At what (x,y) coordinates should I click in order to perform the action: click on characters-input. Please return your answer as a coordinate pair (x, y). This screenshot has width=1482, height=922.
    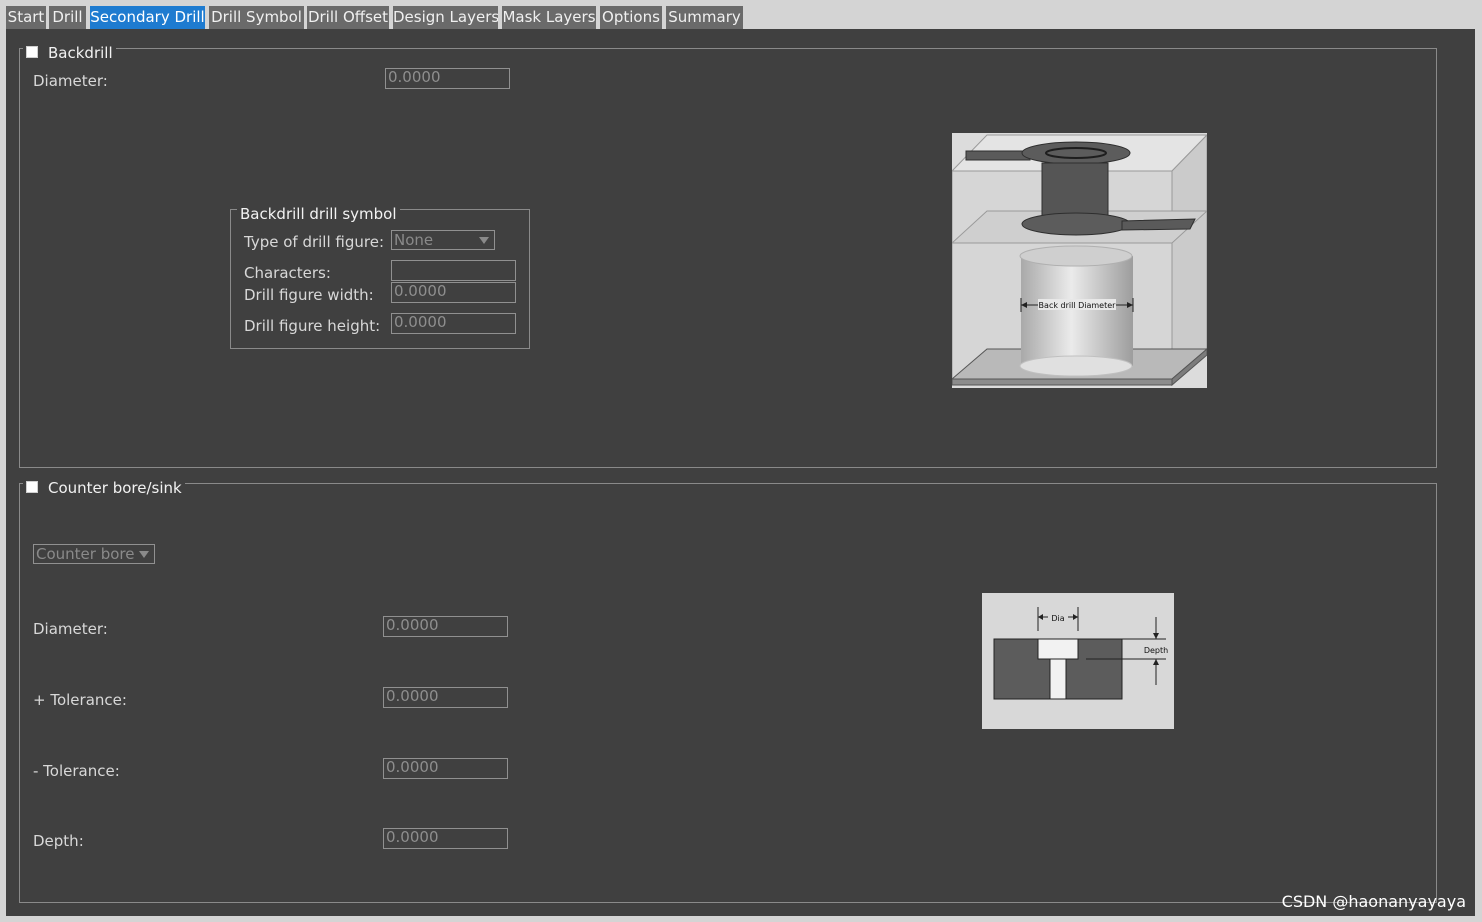
    Looking at the image, I should click on (453, 270).